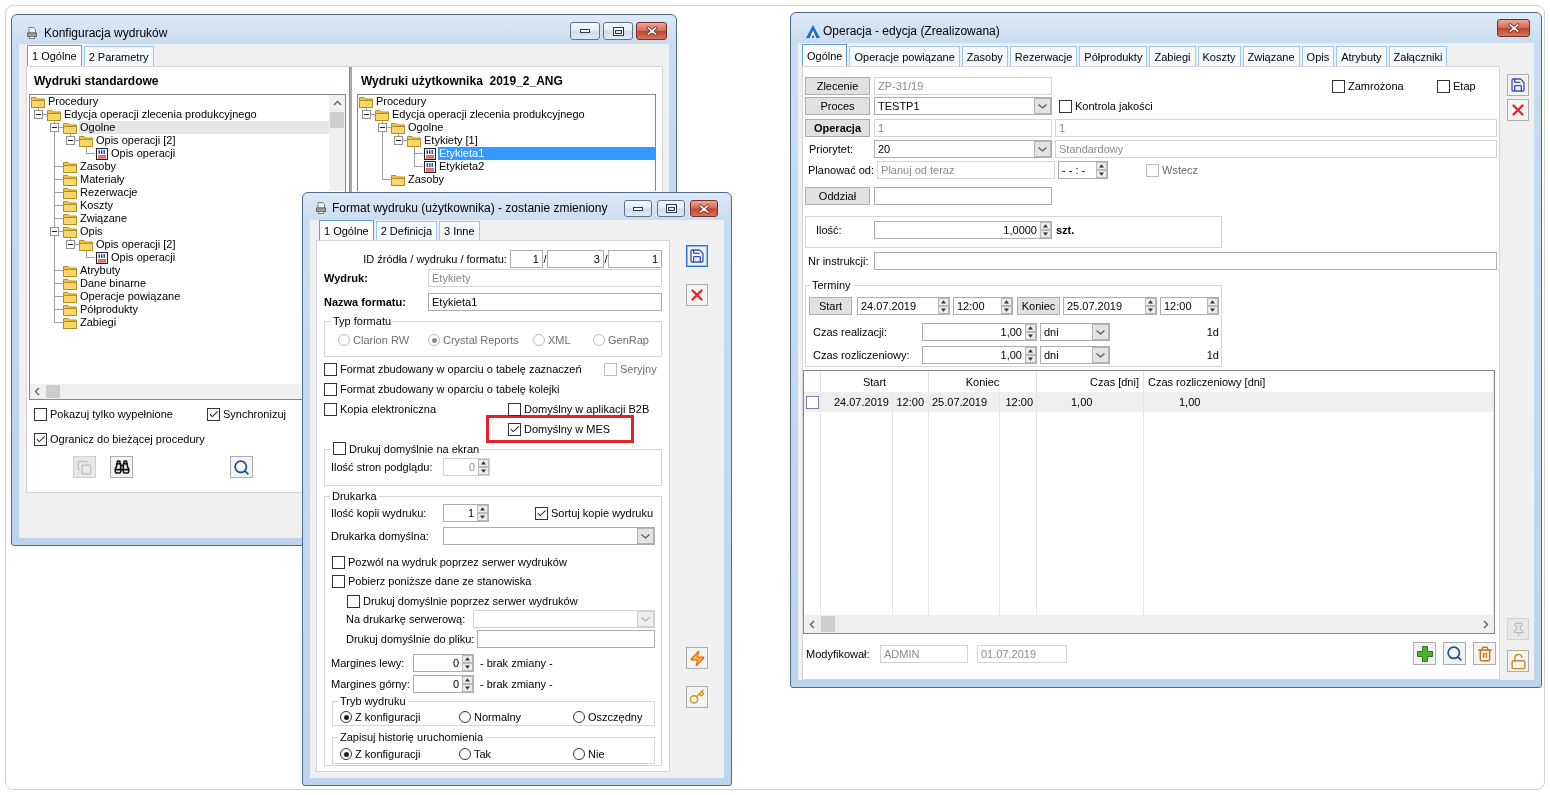 This screenshot has height=795, width=1550. Describe the element at coordinates (874, 381) in the screenshot. I see `column-header: Start` at that location.